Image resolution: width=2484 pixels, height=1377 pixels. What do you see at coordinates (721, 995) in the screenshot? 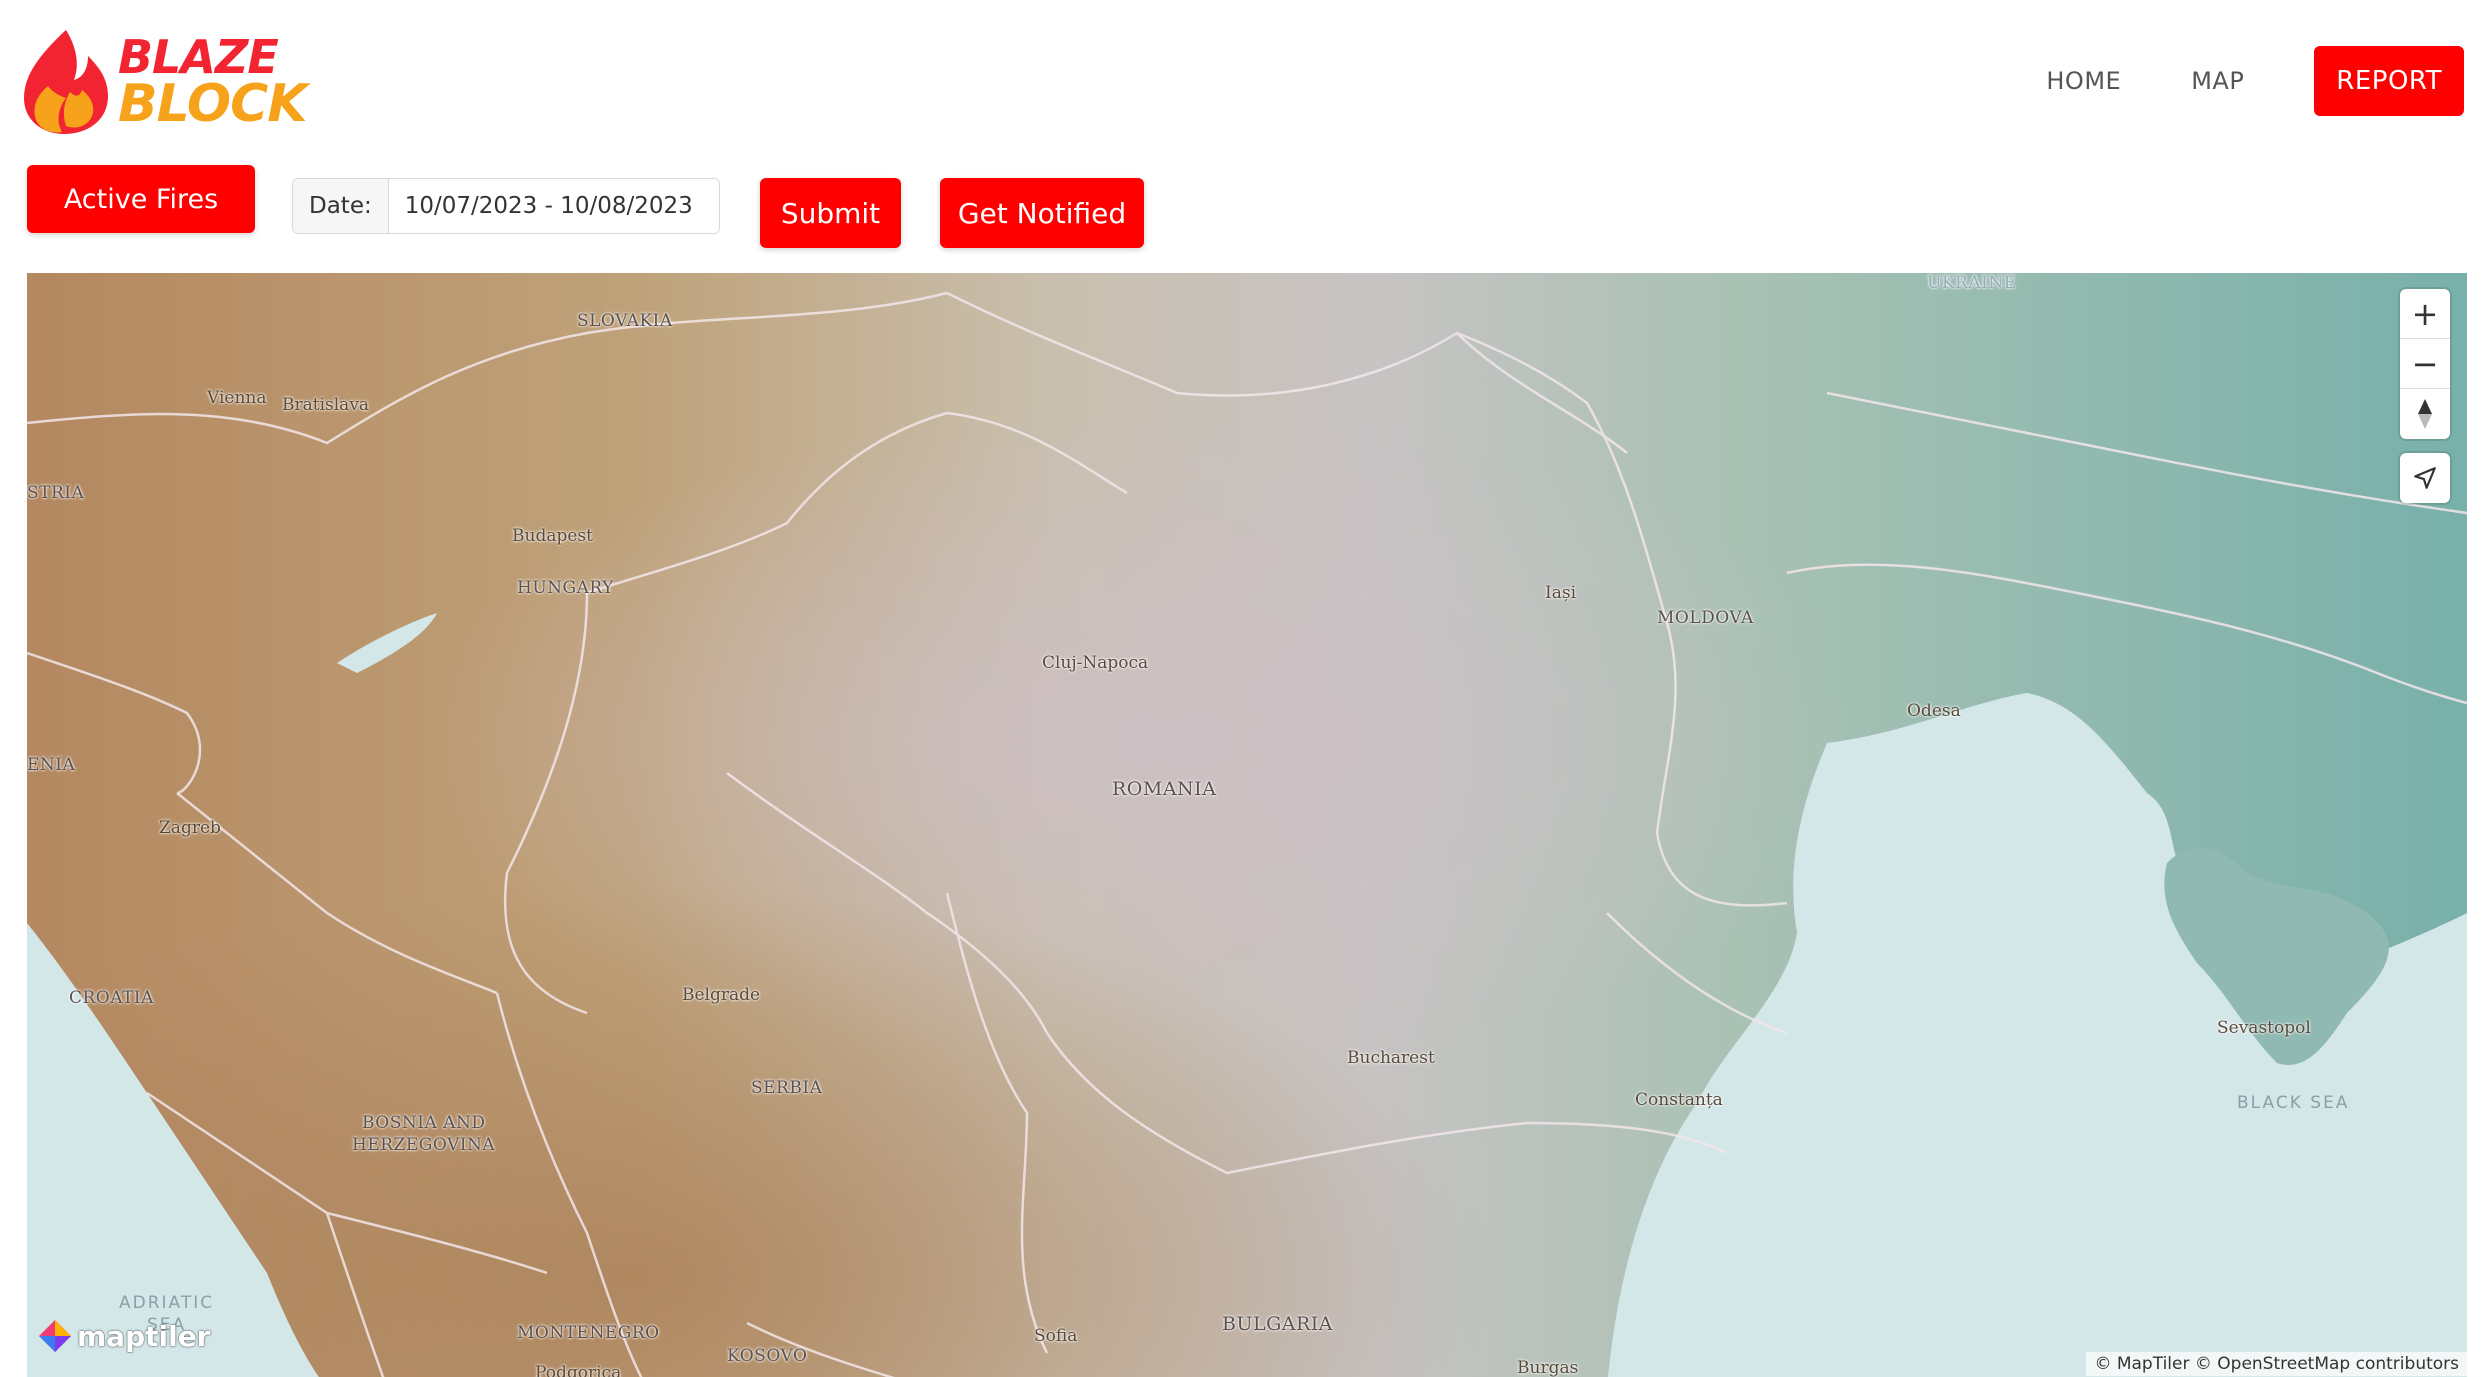
I see `label-belgrade: Belgrade` at bounding box center [721, 995].